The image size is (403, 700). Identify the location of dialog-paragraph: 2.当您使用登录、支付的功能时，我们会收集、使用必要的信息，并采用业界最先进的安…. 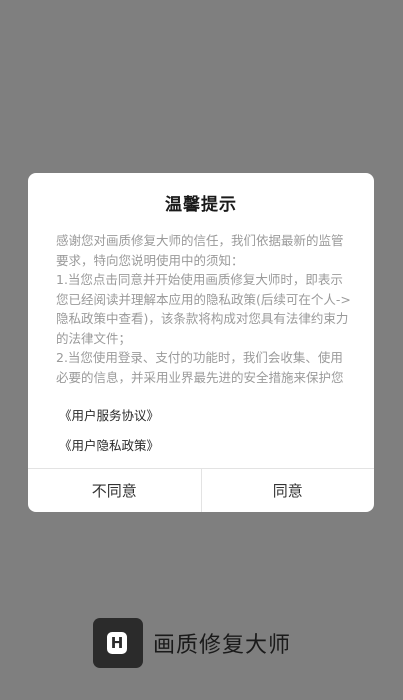
(200, 367).